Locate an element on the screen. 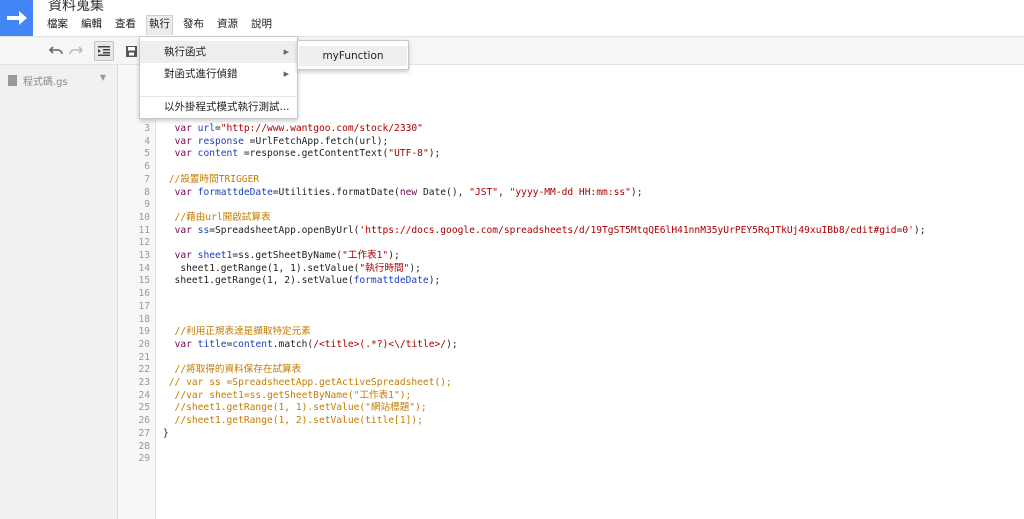 This screenshot has width=1024, height=519. chevron-down-icon: ▼ is located at coordinates (103, 77).